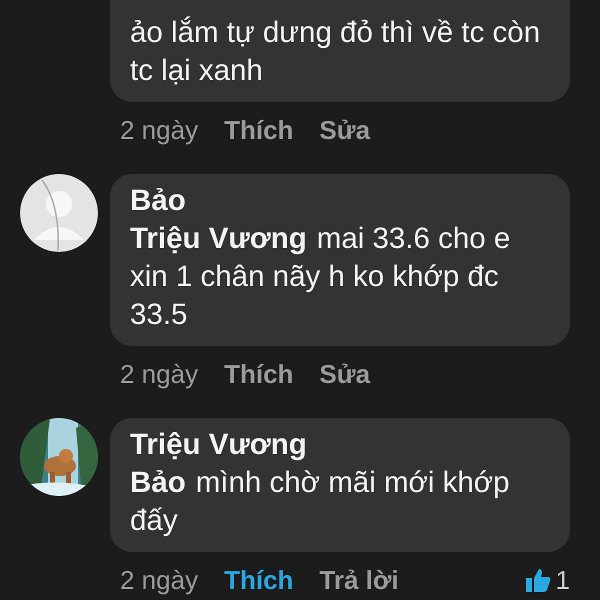  What do you see at coordinates (336, 52) in the screenshot?
I see `comment-text: ảo lắm tự dưng đỏ thì về tc còn tc lại xanh` at bounding box center [336, 52].